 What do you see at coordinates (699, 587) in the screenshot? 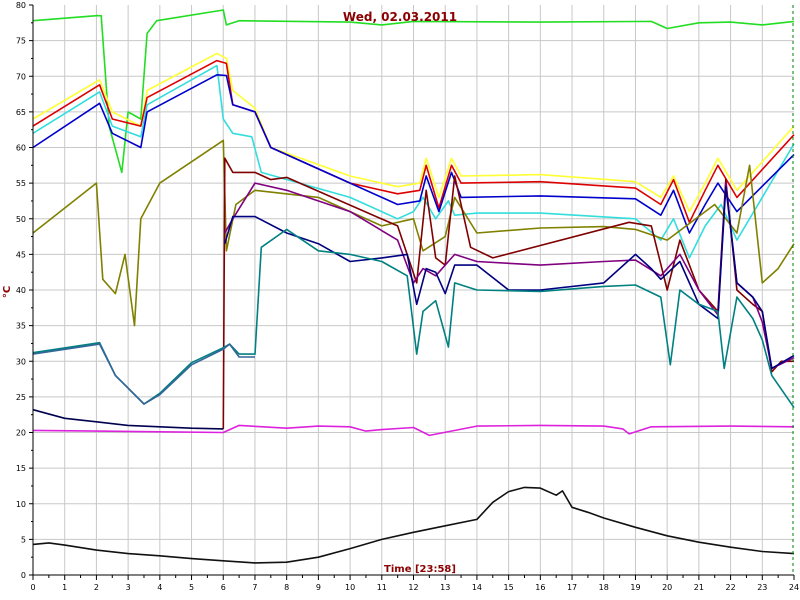
I see `x-tick-label: 21` at bounding box center [699, 587].